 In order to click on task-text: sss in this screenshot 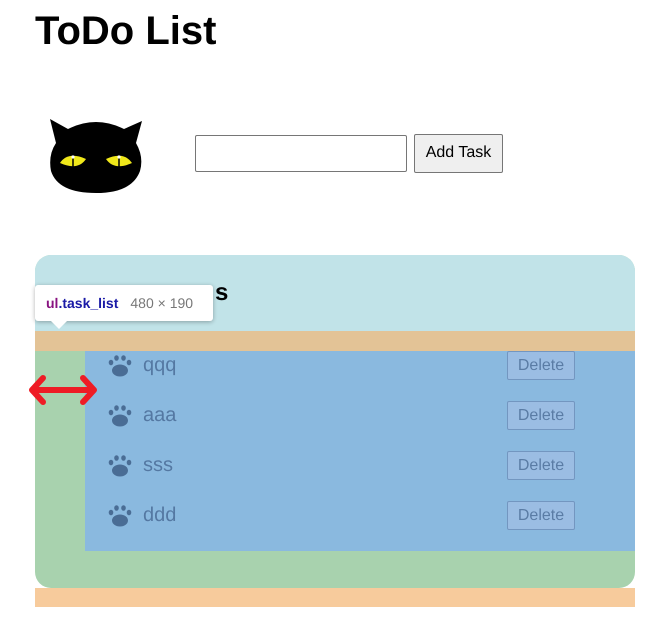, I will do `click(158, 465)`.